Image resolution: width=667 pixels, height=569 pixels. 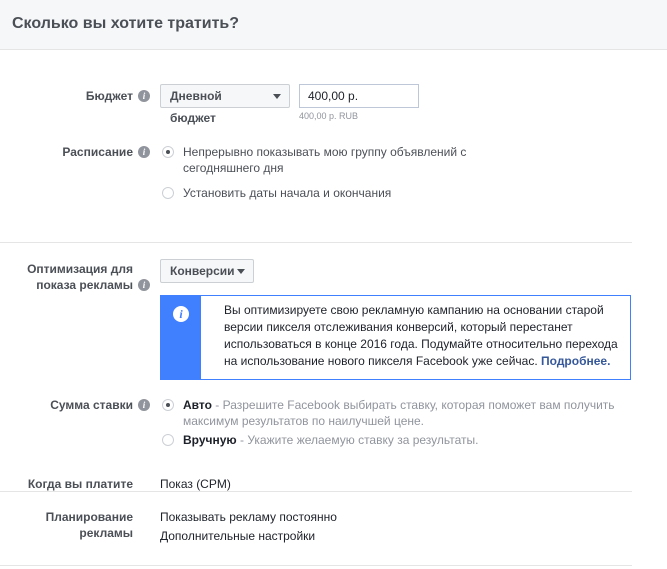 I want to click on bid-manual-title: Вручную, so click(x=210, y=440).